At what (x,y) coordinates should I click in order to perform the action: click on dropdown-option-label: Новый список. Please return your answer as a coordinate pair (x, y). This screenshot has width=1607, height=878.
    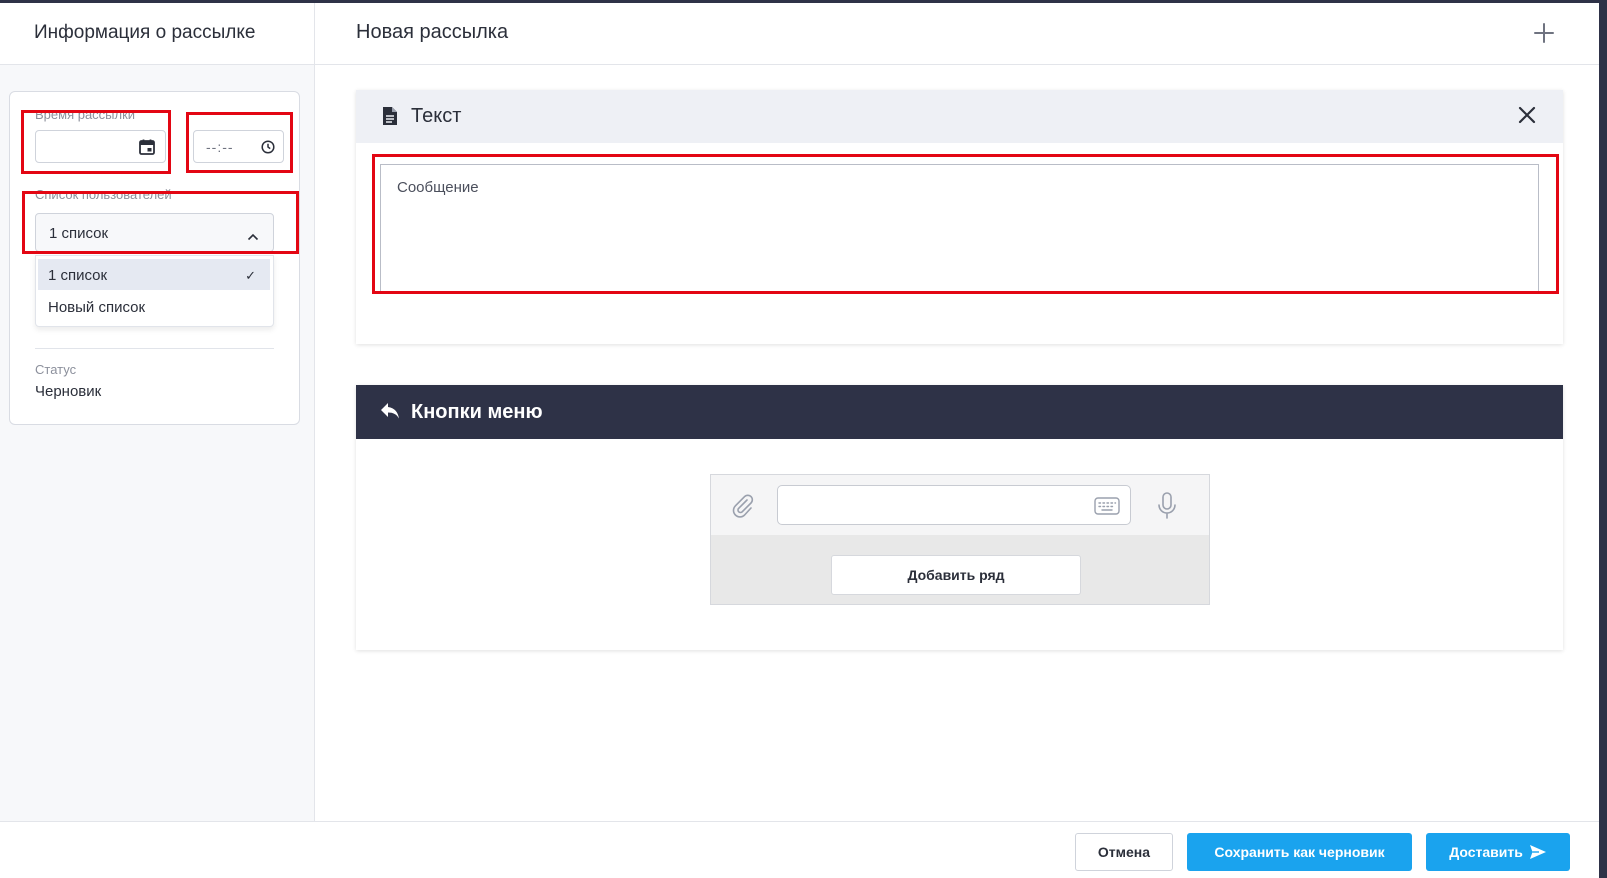
    Looking at the image, I should click on (97, 307).